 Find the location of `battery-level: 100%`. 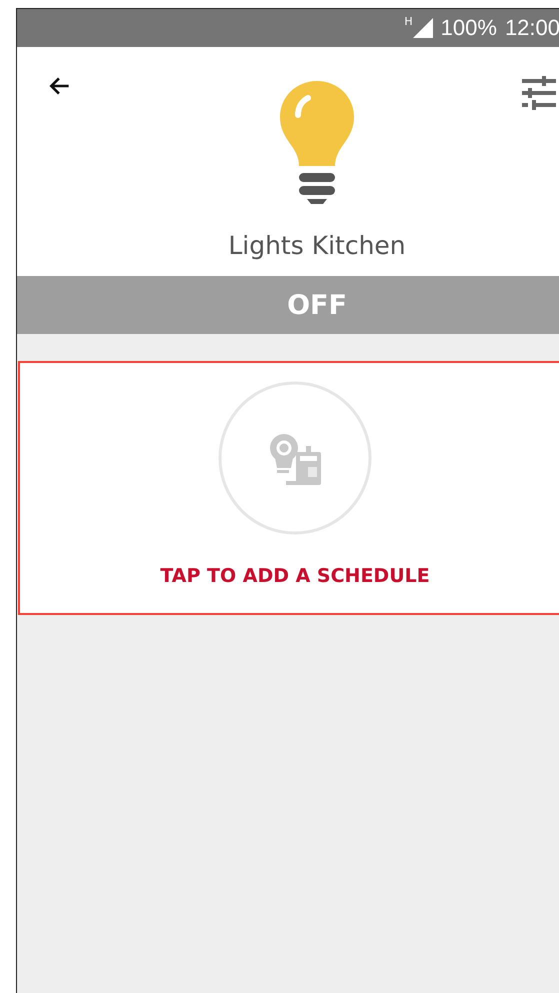

battery-level: 100% is located at coordinates (468, 28).